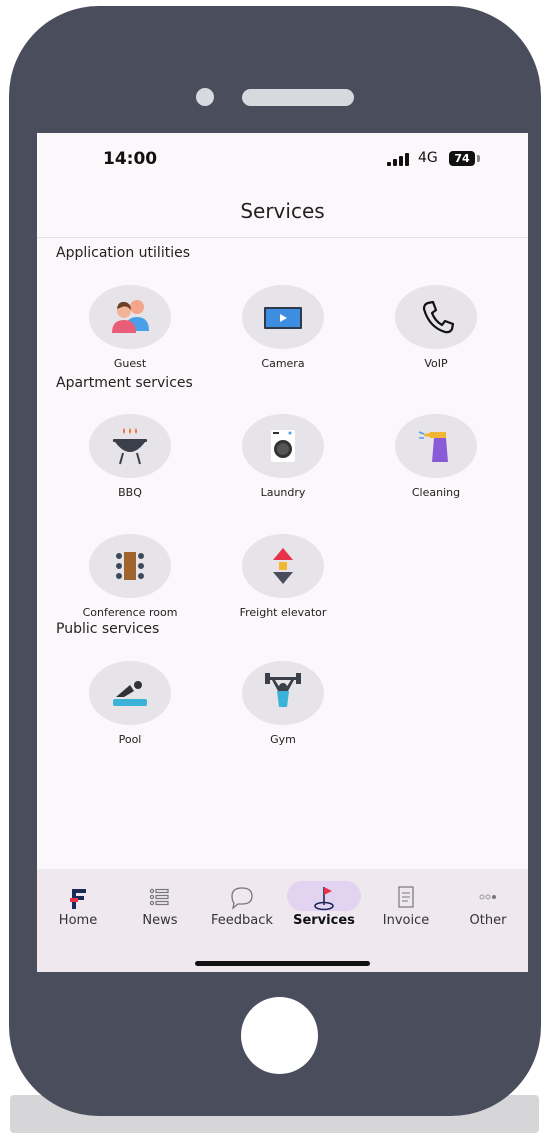 The width and height of the screenshot is (549, 1133). What do you see at coordinates (324, 920) in the screenshot?
I see `tab-label: Services` at bounding box center [324, 920].